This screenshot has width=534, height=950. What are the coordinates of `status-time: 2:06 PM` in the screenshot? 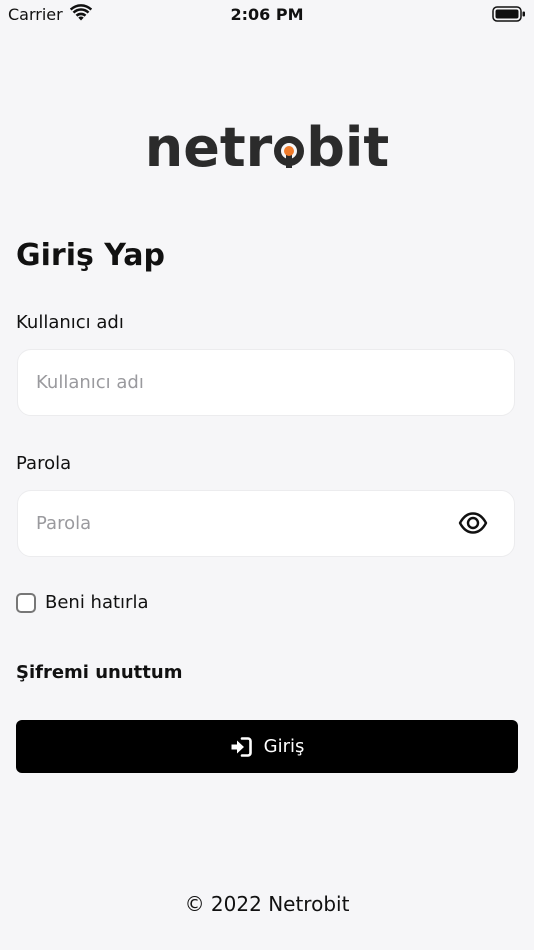 It's located at (267, 14).